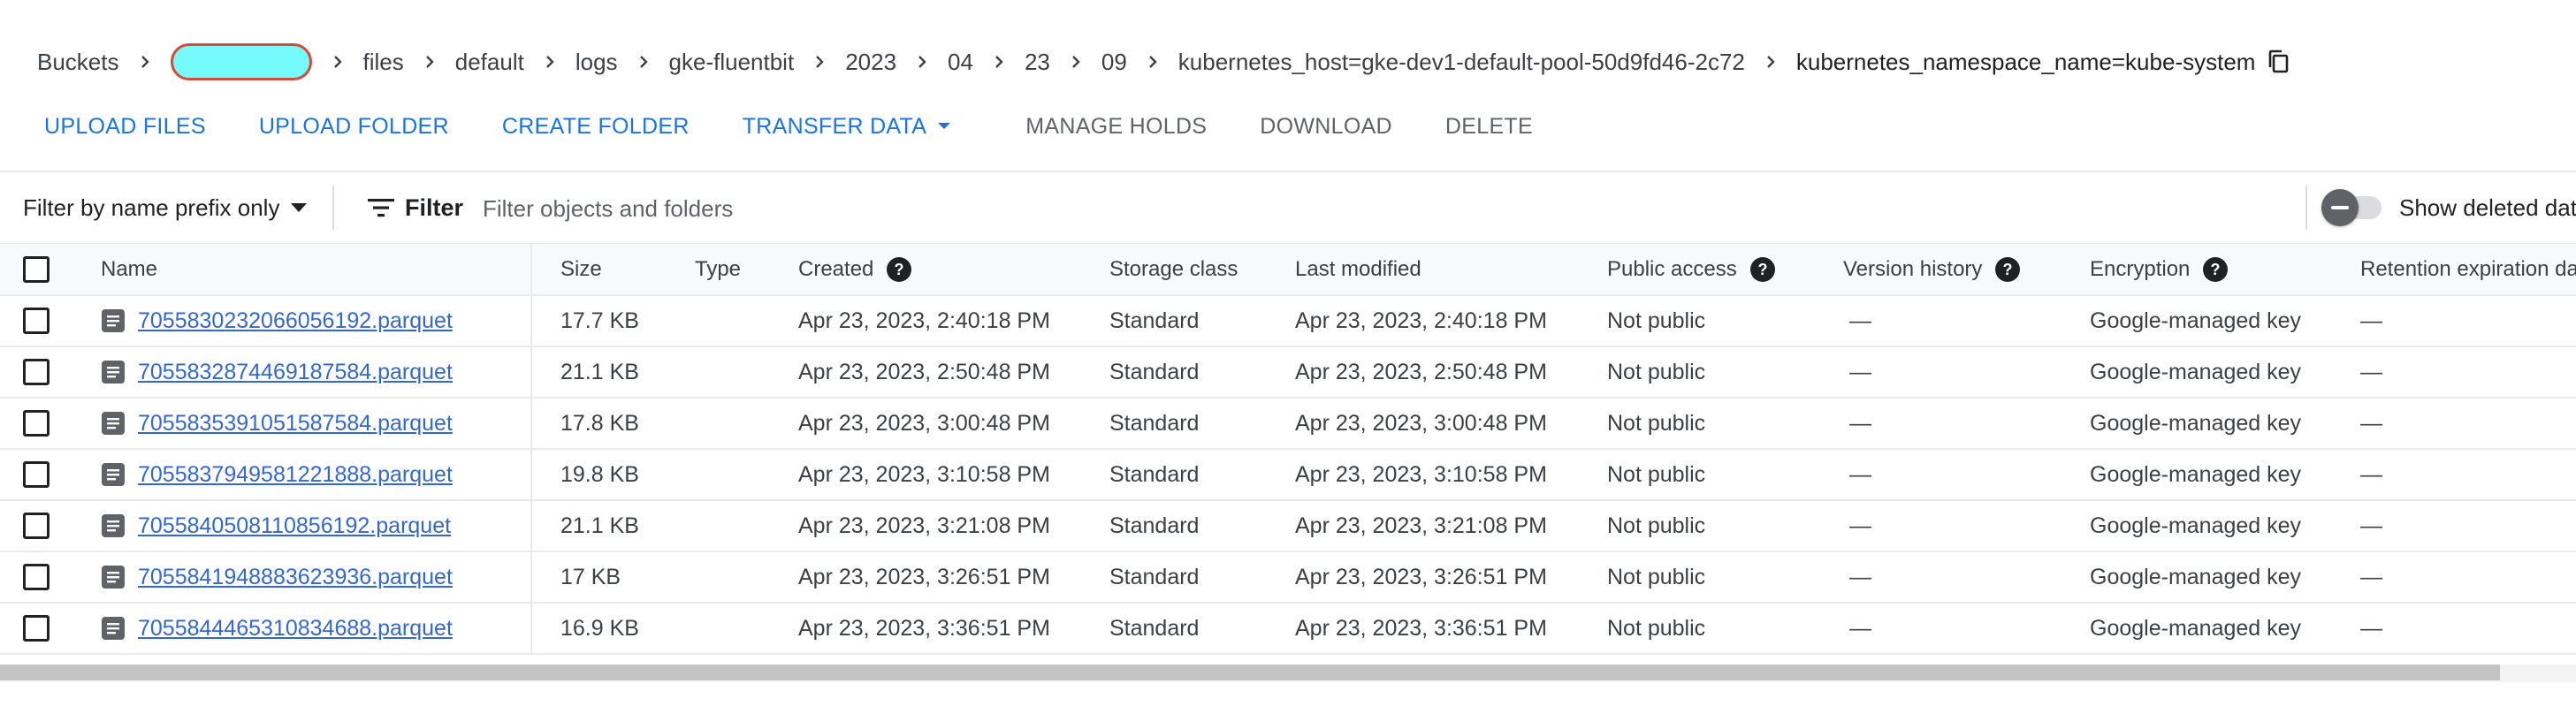  I want to click on cell-created: Apr 23, 2023, 3:26:51 PM, so click(924, 576).